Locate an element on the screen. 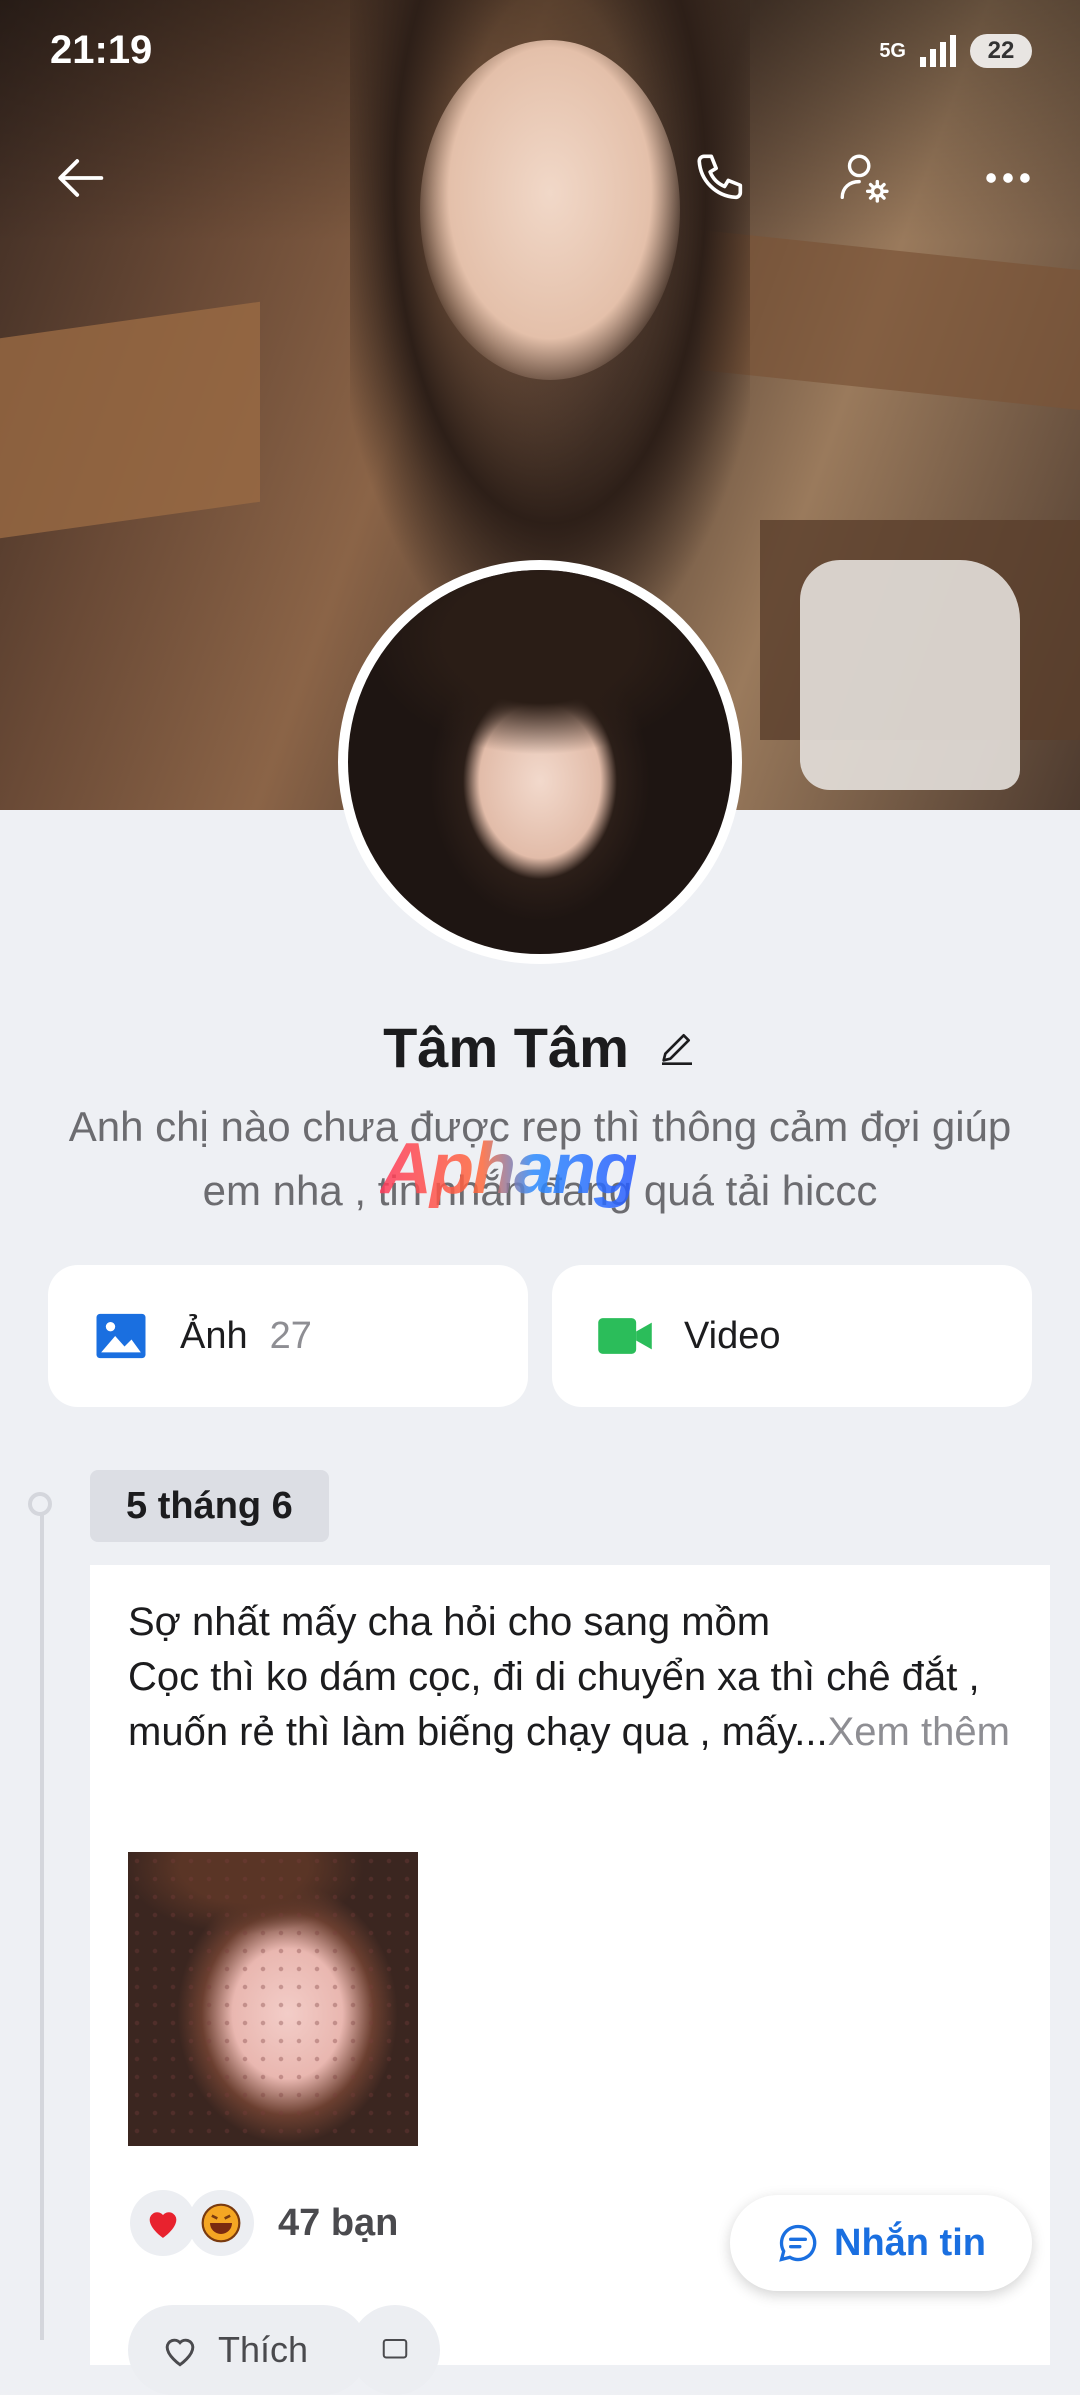 This screenshot has width=1080, height=2395. arrow-left-icon is located at coordinates (81, 178).